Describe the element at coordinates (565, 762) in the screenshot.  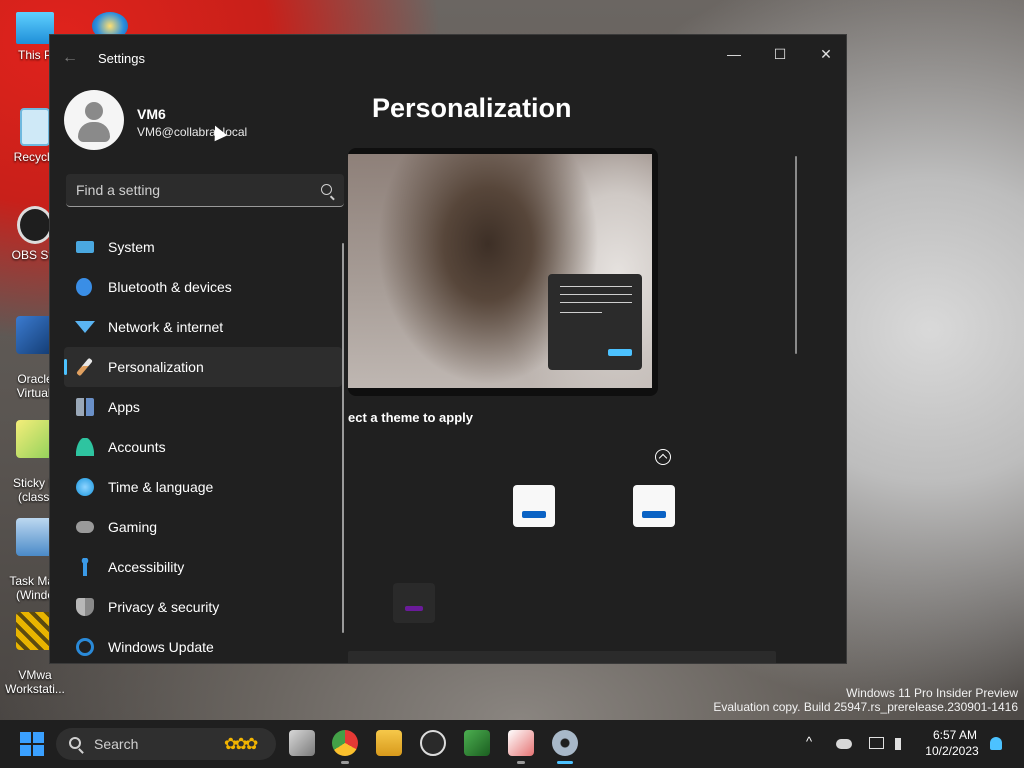
I see `taskbar-active-indicator` at that location.